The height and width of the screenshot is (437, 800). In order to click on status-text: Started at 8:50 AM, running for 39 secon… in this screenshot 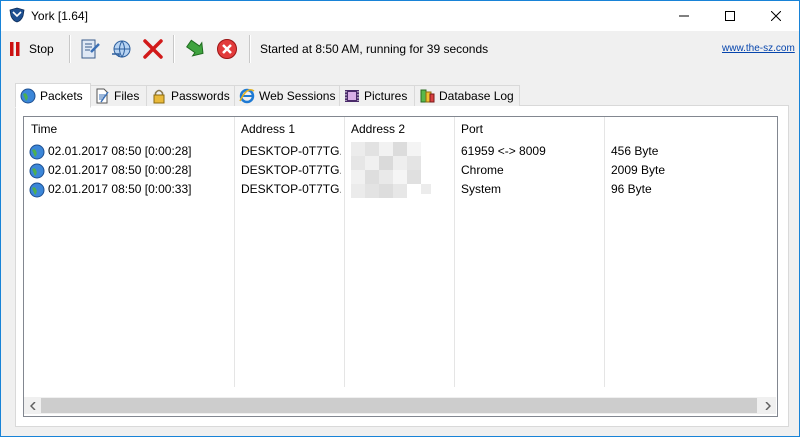, I will do `click(374, 49)`.